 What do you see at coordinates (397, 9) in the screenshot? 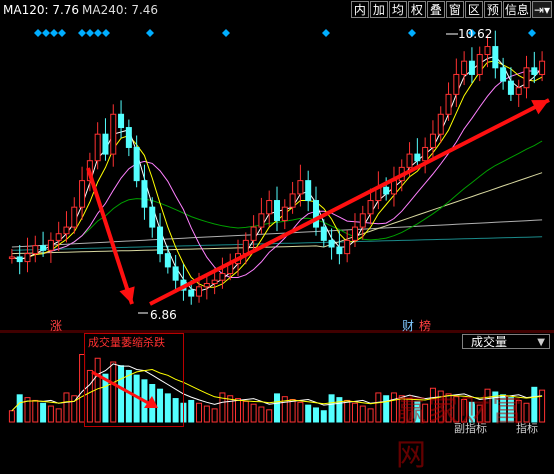
I see `btn-jun: 均` at bounding box center [397, 9].